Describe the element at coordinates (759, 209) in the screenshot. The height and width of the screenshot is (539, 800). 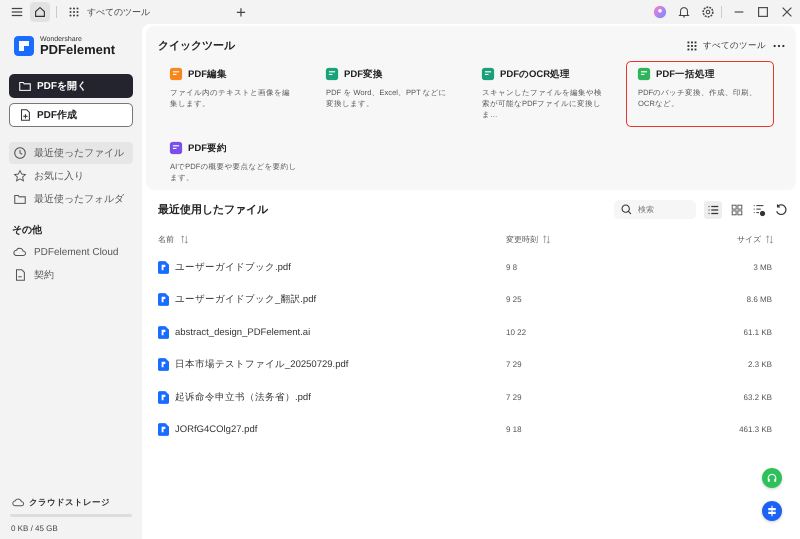
I see `filter-icon` at that location.